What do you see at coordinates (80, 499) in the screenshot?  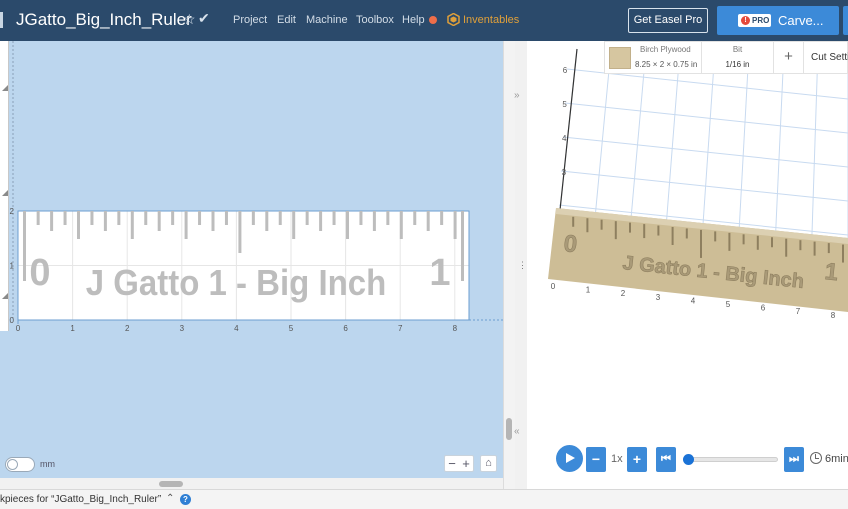 I see `workpieces-label: kpieces for “JGatto_Big_Inch_Ruler”` at bounding box center [80, 499].